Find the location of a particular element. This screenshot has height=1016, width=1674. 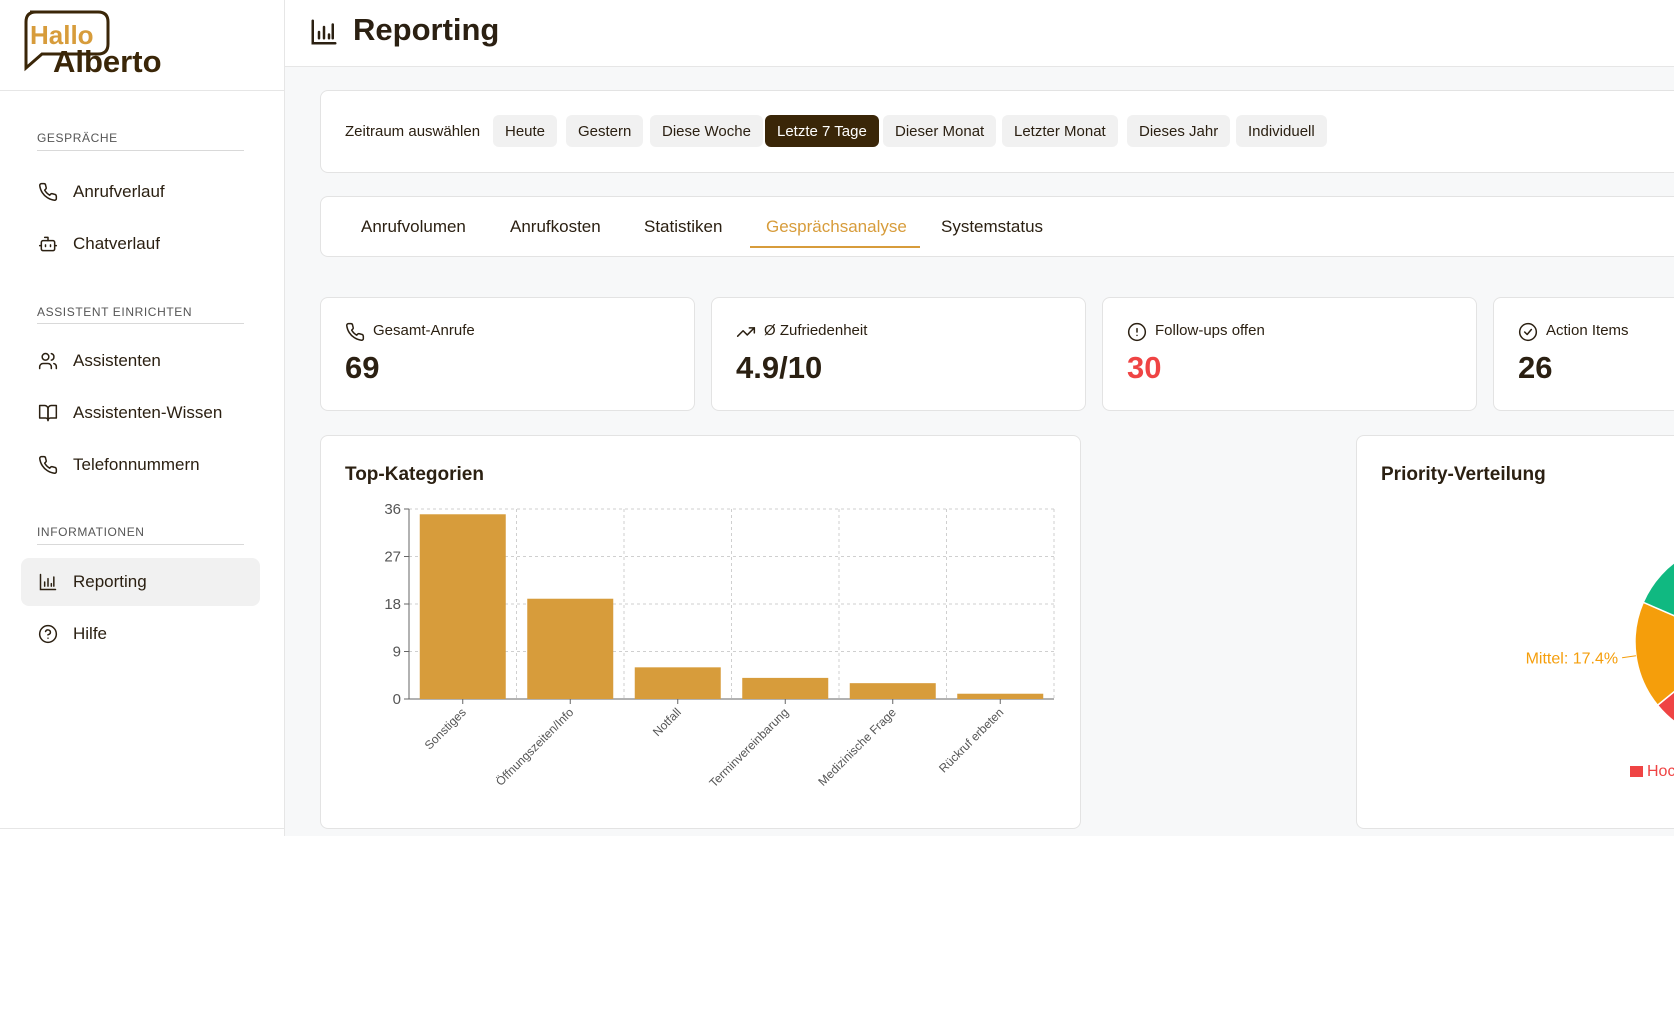

x-tick-label: Medizinische Frage is located at coordinates (857, 747).